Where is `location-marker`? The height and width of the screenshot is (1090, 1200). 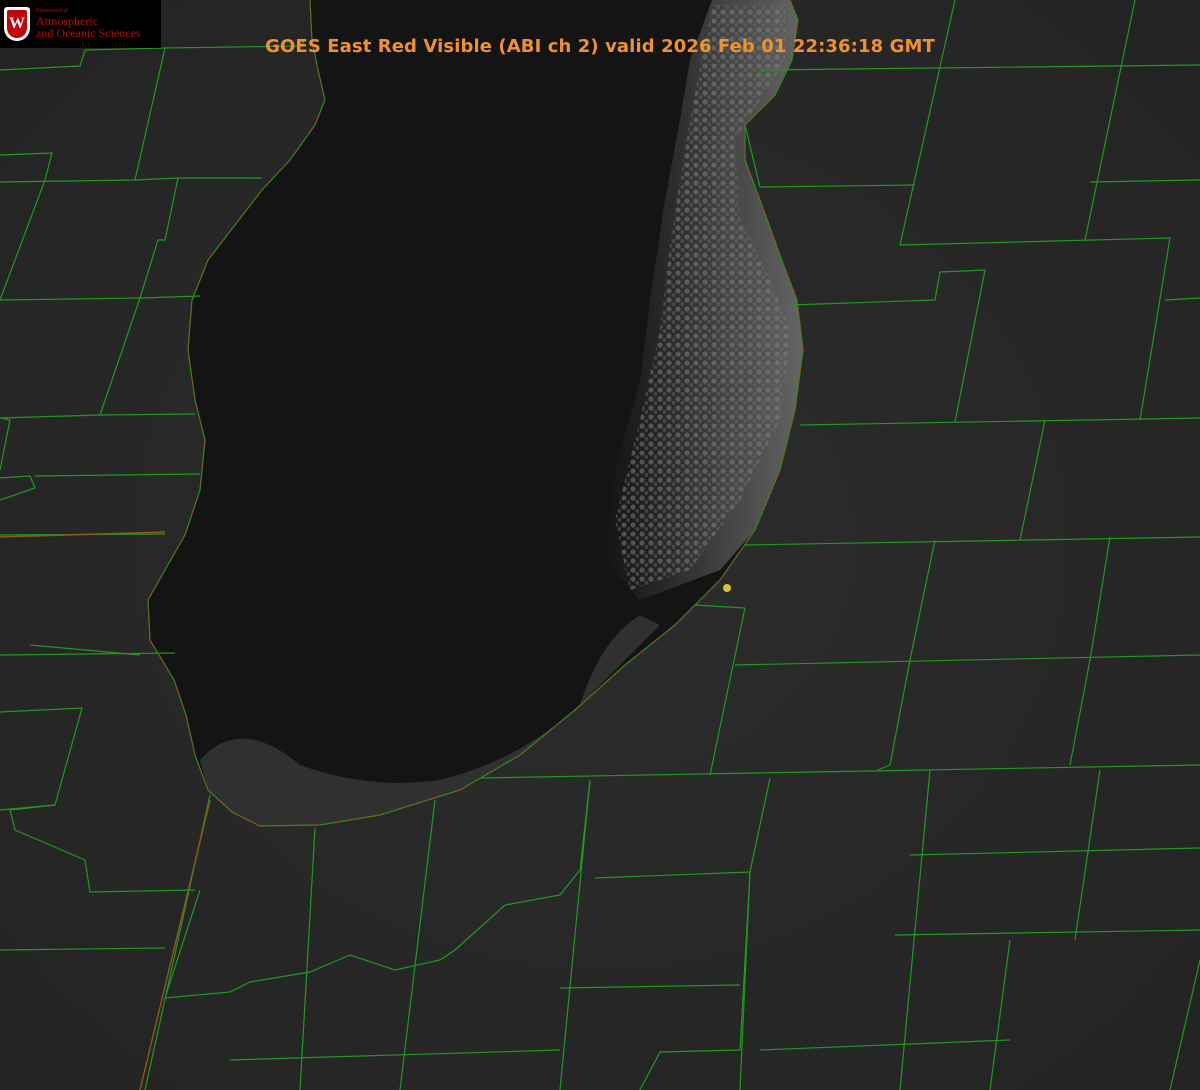 location-marker is located at coordinates (727, 588).